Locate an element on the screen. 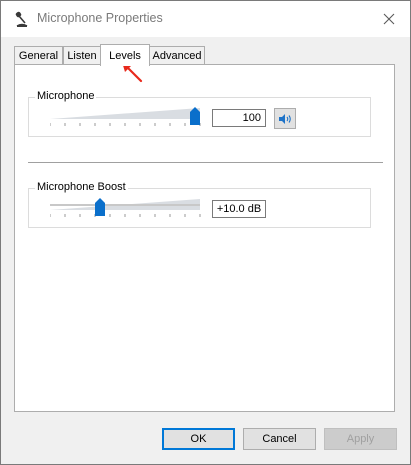  cancel-label: Cancel is located at coordinates (279, 439).